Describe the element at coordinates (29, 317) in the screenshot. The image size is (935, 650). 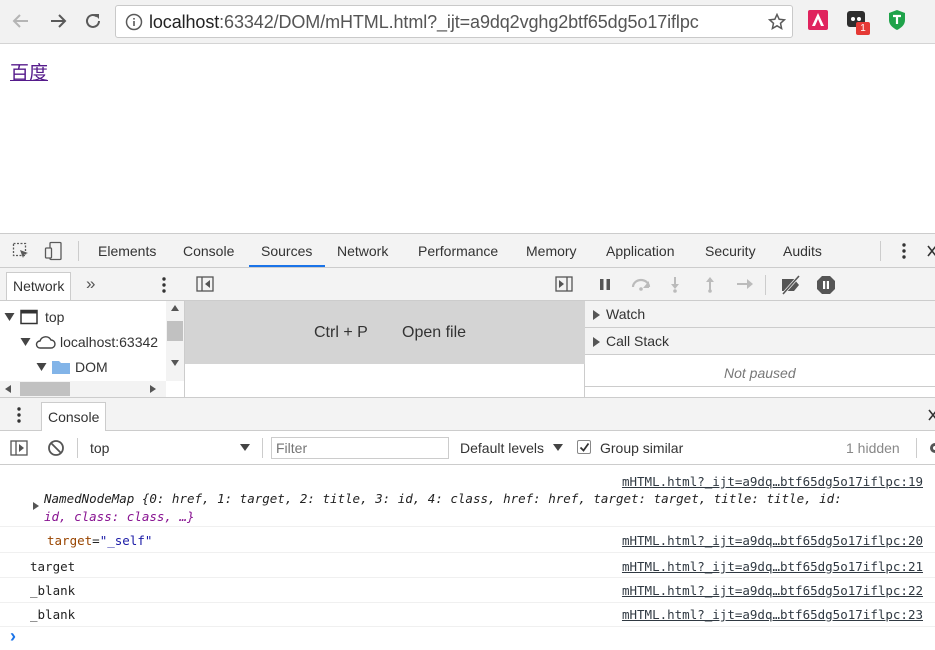
I see `frame-icon` at that location.